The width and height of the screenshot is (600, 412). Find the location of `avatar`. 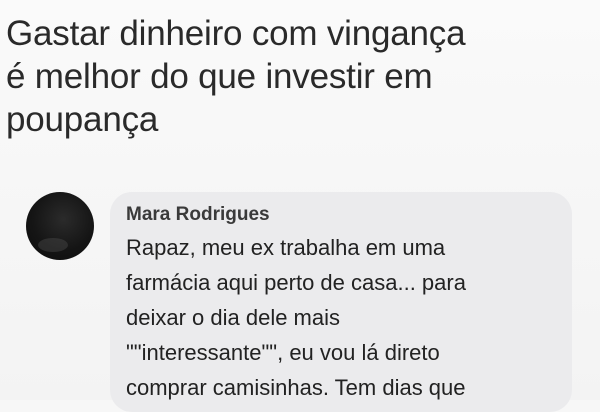

avatar is located at coordinates (60, 226).